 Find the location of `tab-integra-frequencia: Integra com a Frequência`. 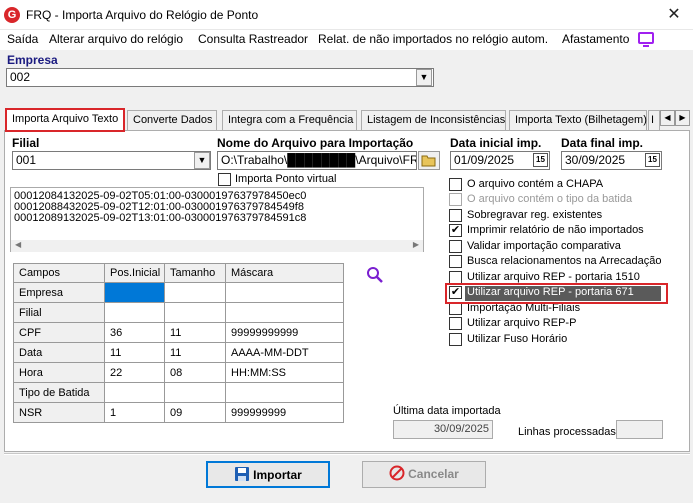

tab-integra-frequencia: Integra com a Frequência is located at coordinates (289, 120).